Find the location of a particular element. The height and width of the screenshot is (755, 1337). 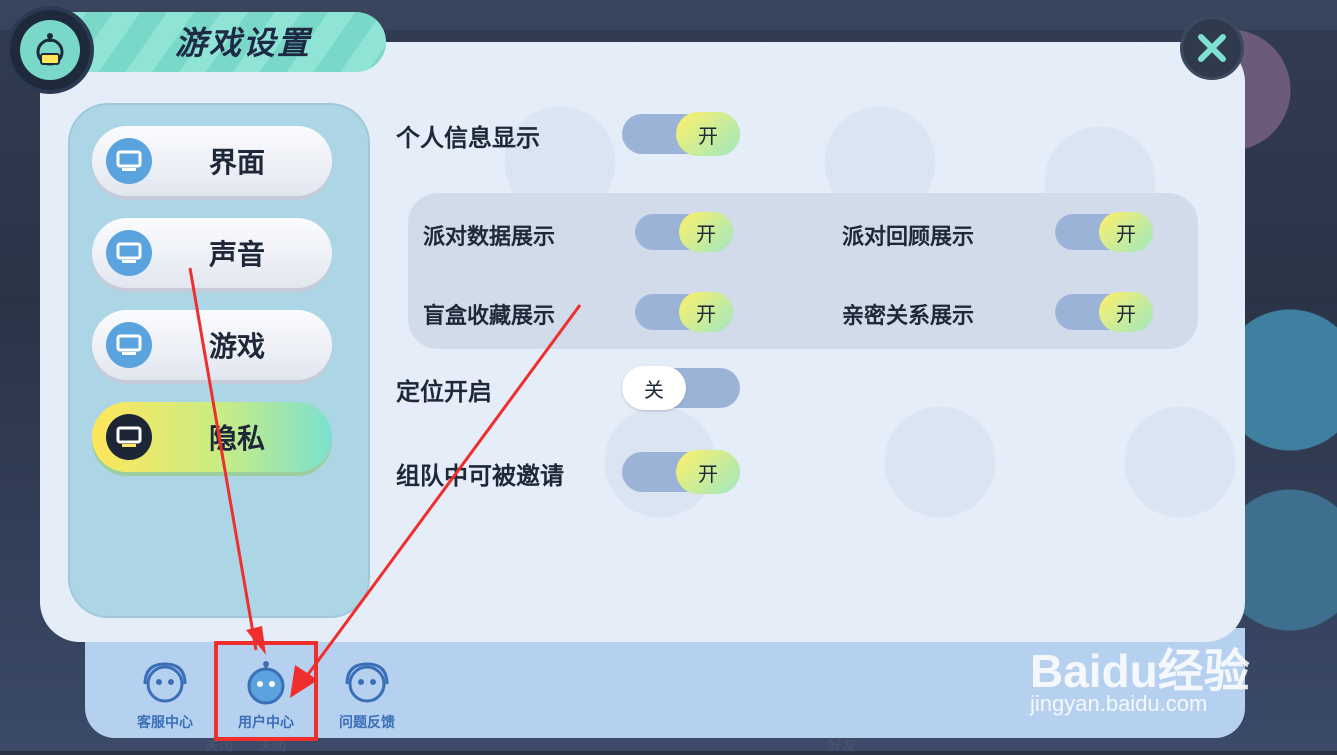

toggle-knob: 关 is located at coordinates (654, 388).